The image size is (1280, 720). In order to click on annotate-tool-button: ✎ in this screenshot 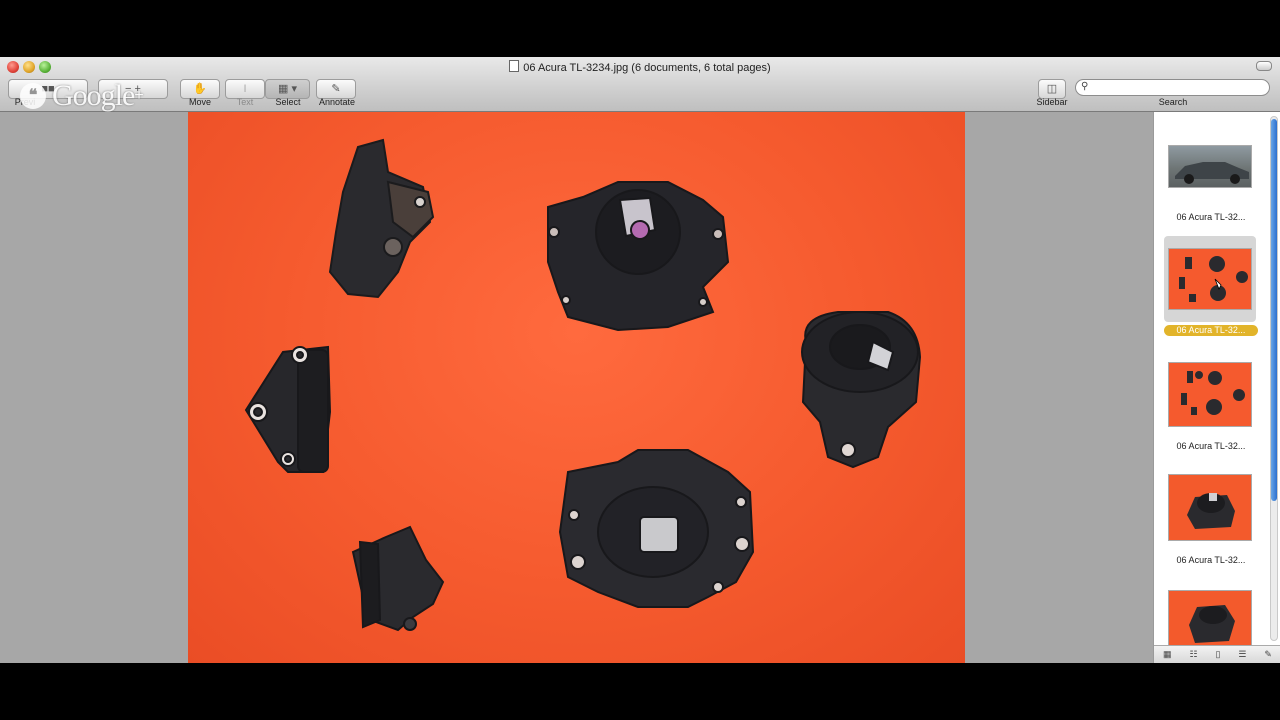, I will do `click(336, 89)`.